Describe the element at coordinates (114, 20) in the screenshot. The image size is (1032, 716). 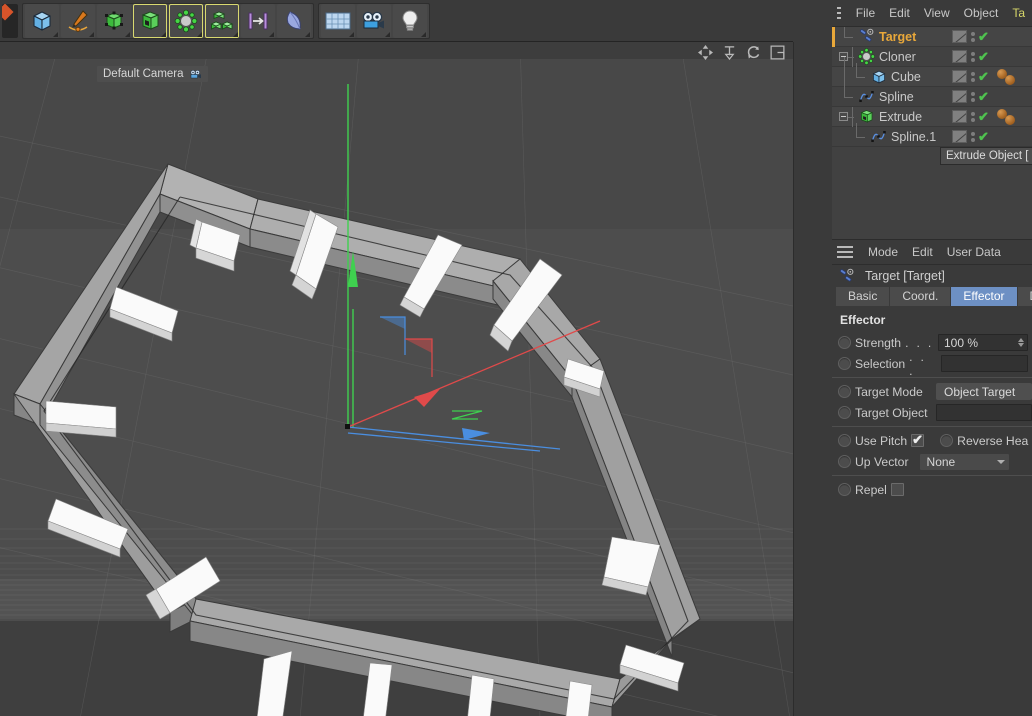
I see `nurbs-generator-button` at that location.